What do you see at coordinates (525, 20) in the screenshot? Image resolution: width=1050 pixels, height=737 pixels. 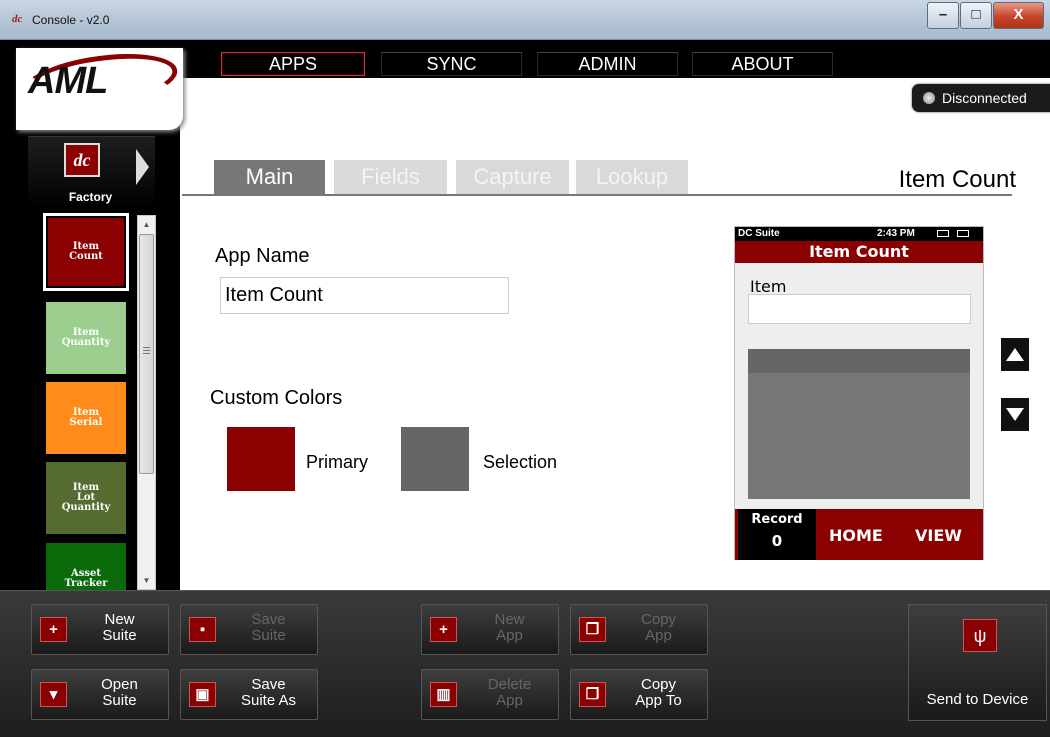 I see `window-title-bar: dc Console - v2.0 – □ X` at bounding box center [525, 20].